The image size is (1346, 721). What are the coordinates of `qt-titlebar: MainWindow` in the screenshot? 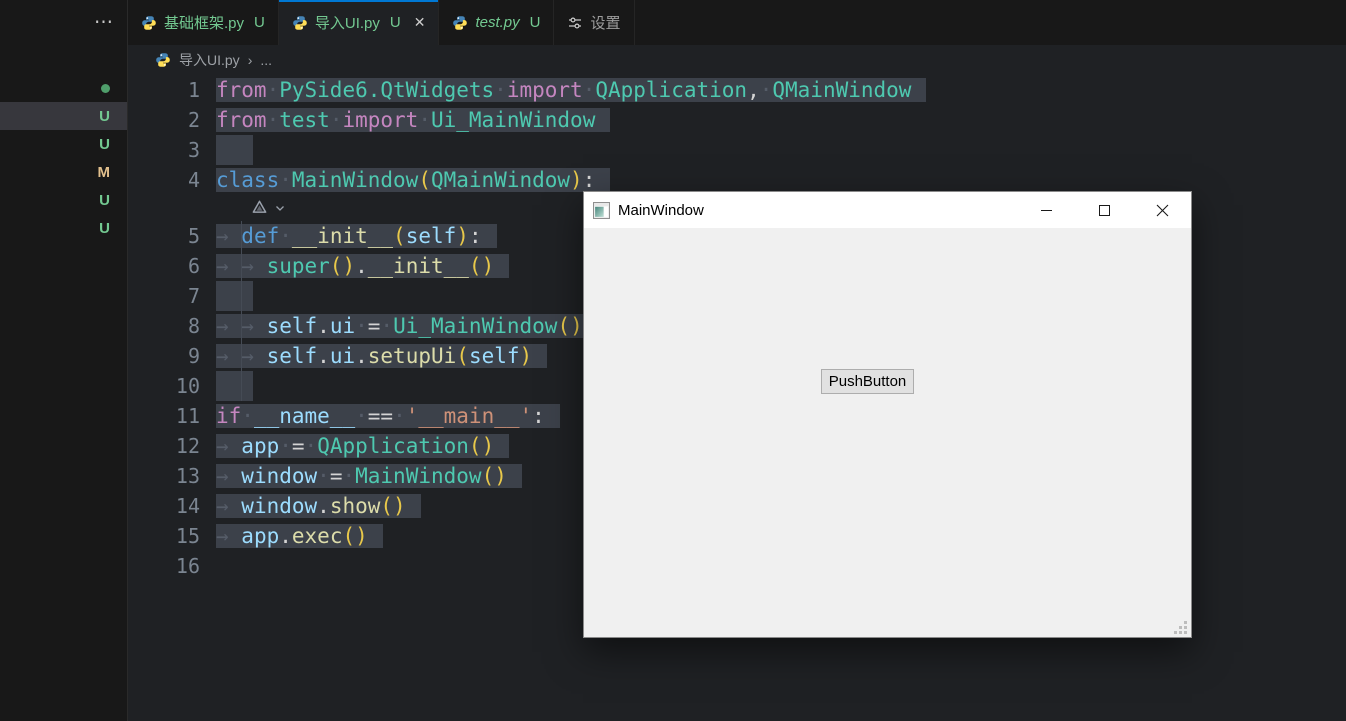 It's located at (887, 210).